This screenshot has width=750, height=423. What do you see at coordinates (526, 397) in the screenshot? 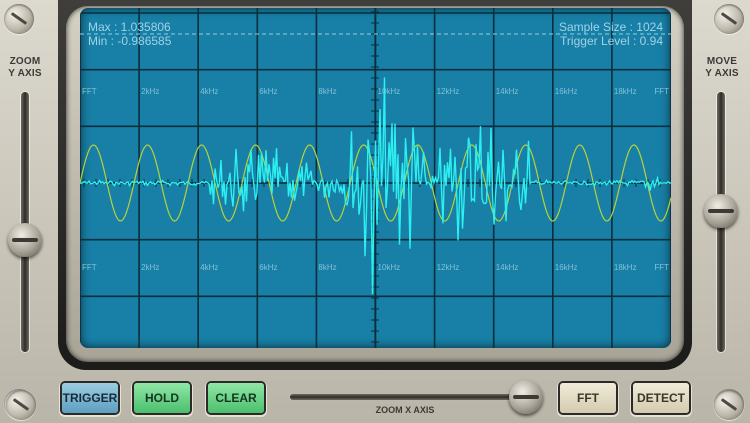
I see `zoom-x-slider-knob` at bounding box center [526, 397].